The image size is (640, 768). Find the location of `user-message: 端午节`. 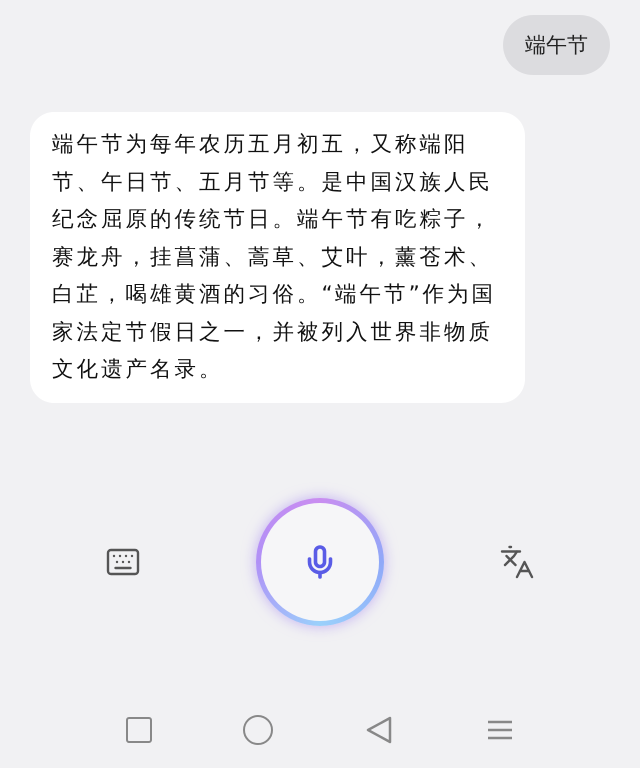

user-message: 端午节 is located at coordinates (556, 45).